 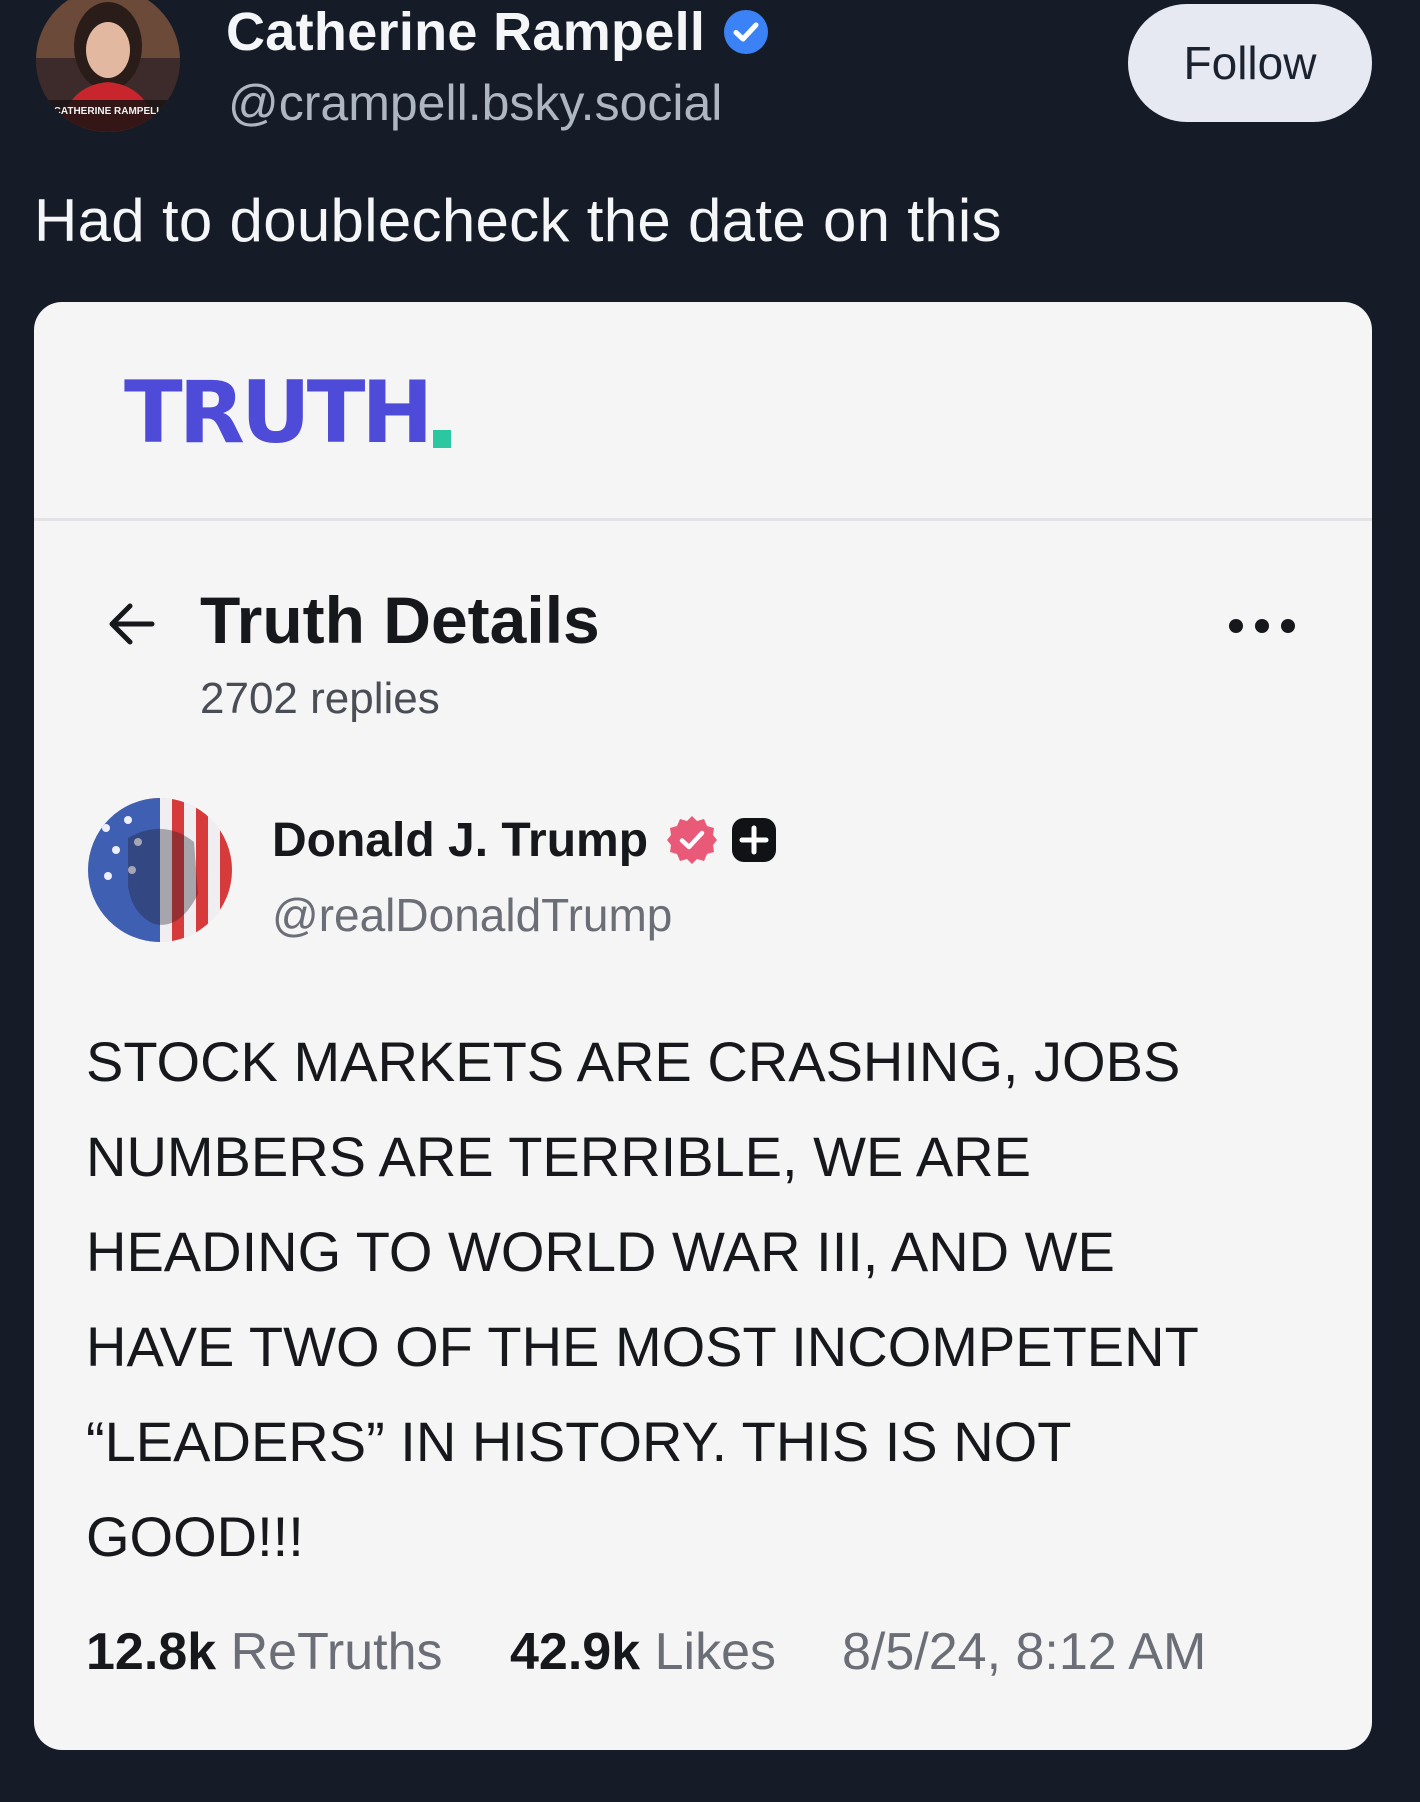 I want to click on author-avatar-image: CATHERINE RAMPELL, so click(x=108, y=66).